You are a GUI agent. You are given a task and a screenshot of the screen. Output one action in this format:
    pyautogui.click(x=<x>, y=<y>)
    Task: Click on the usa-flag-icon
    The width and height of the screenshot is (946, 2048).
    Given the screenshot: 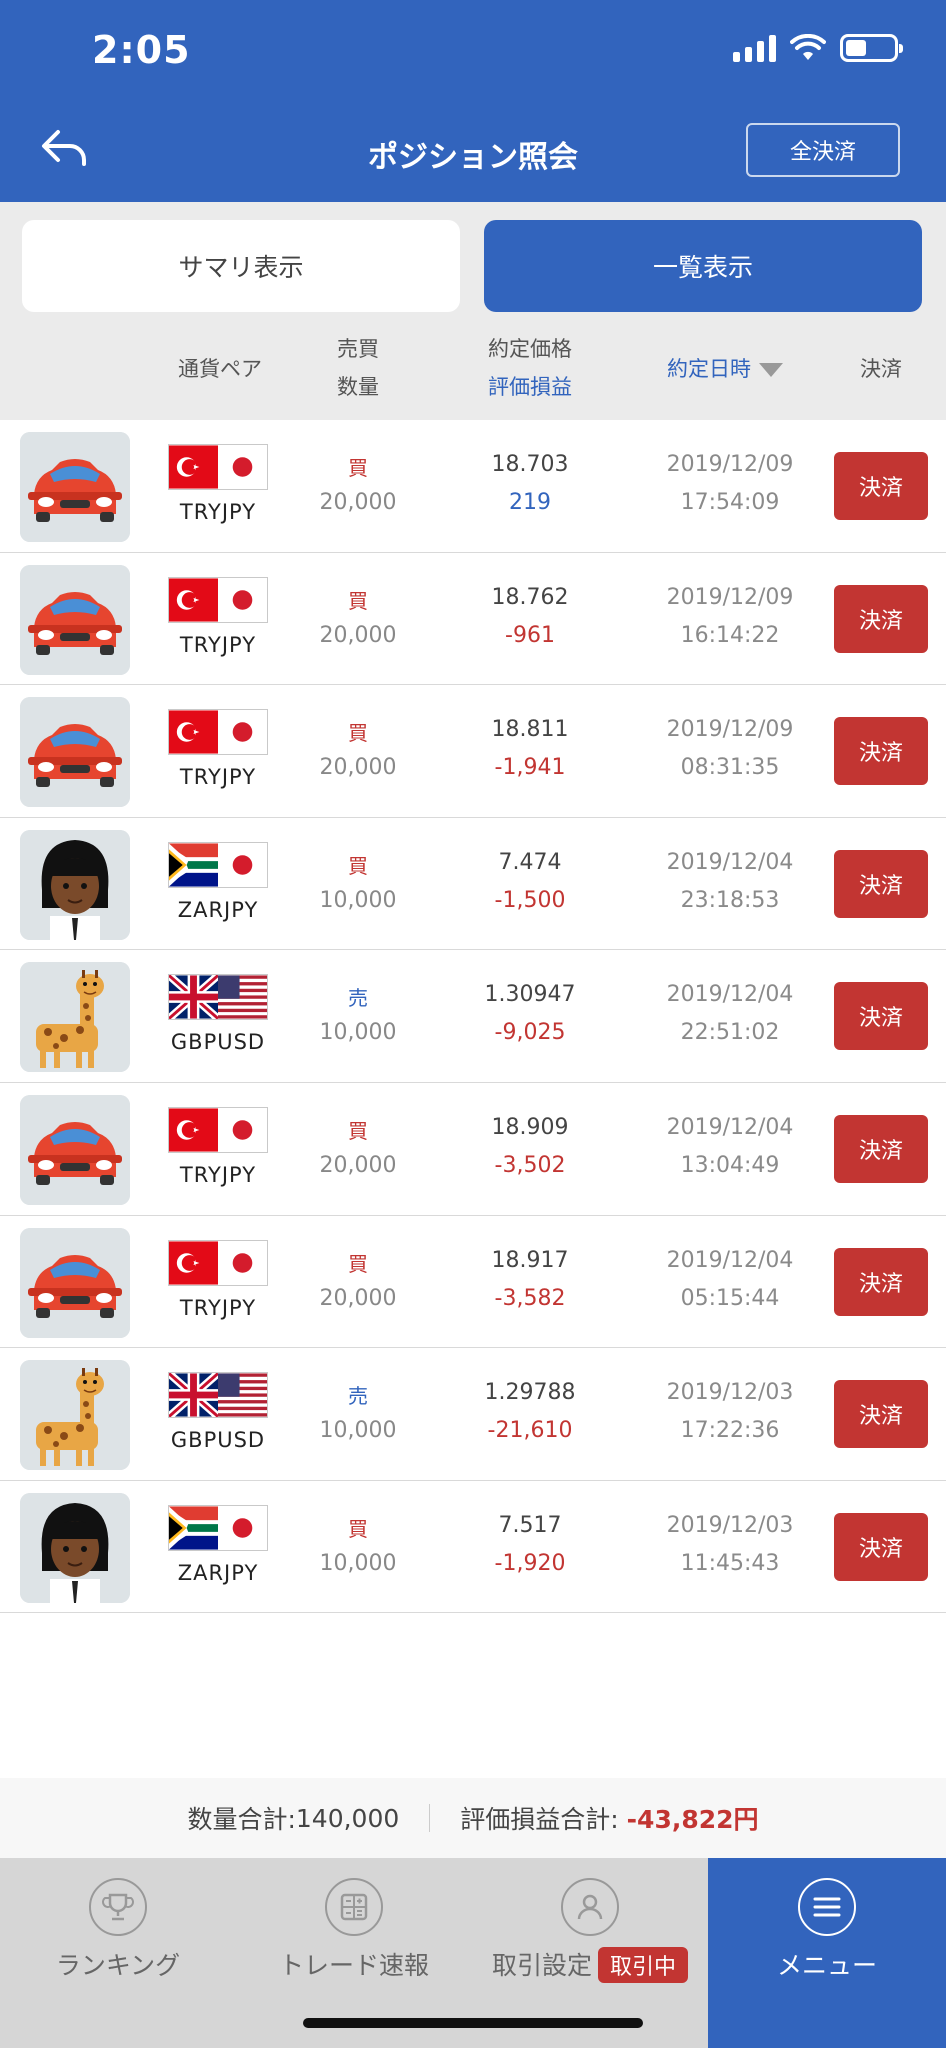 What is the action you would take?
    pyautogui.click(x=242, y=997)
    